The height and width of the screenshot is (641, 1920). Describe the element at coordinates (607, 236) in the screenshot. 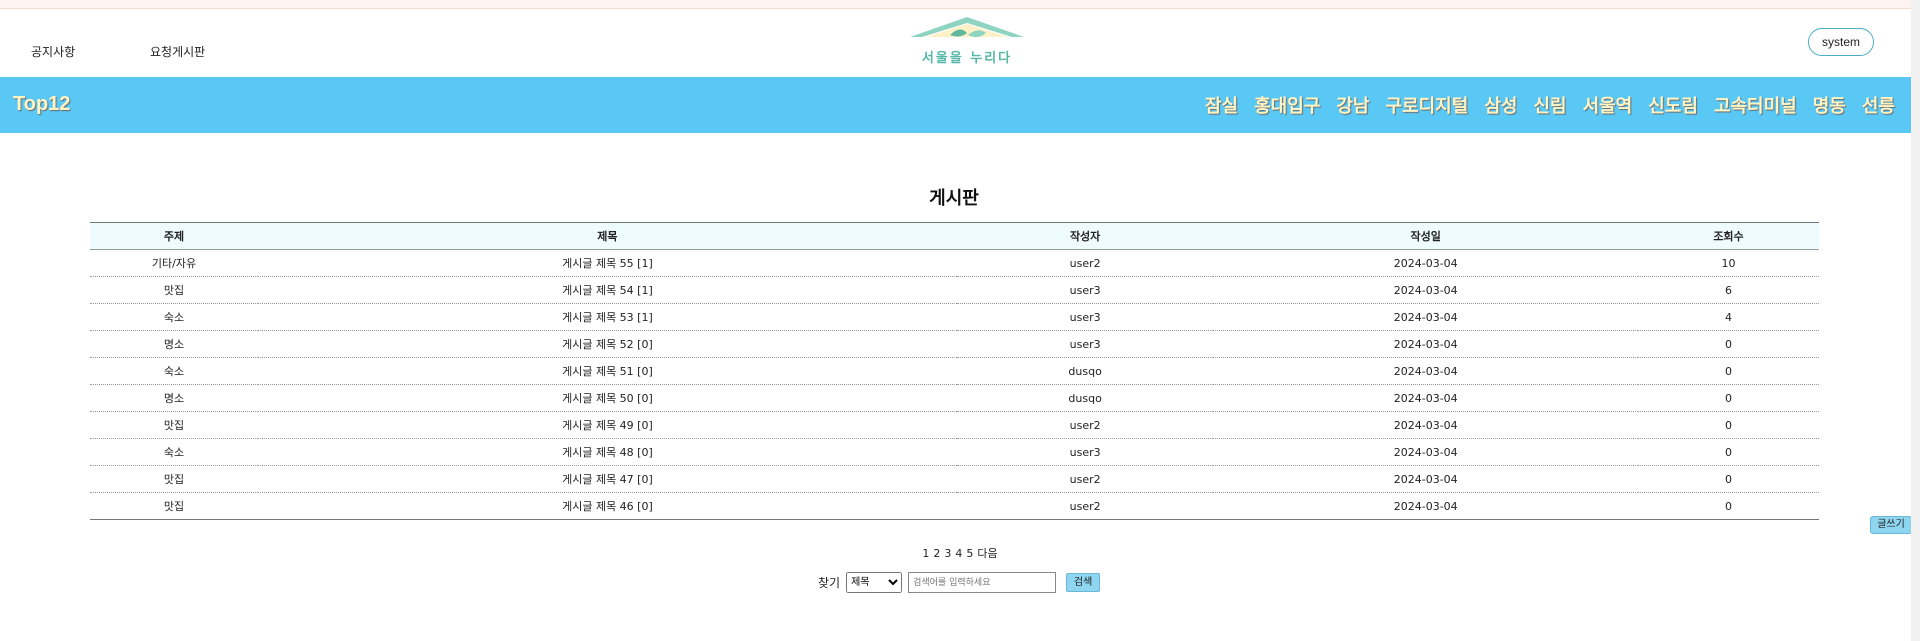

I see `column-header-title: 제목` at that location.